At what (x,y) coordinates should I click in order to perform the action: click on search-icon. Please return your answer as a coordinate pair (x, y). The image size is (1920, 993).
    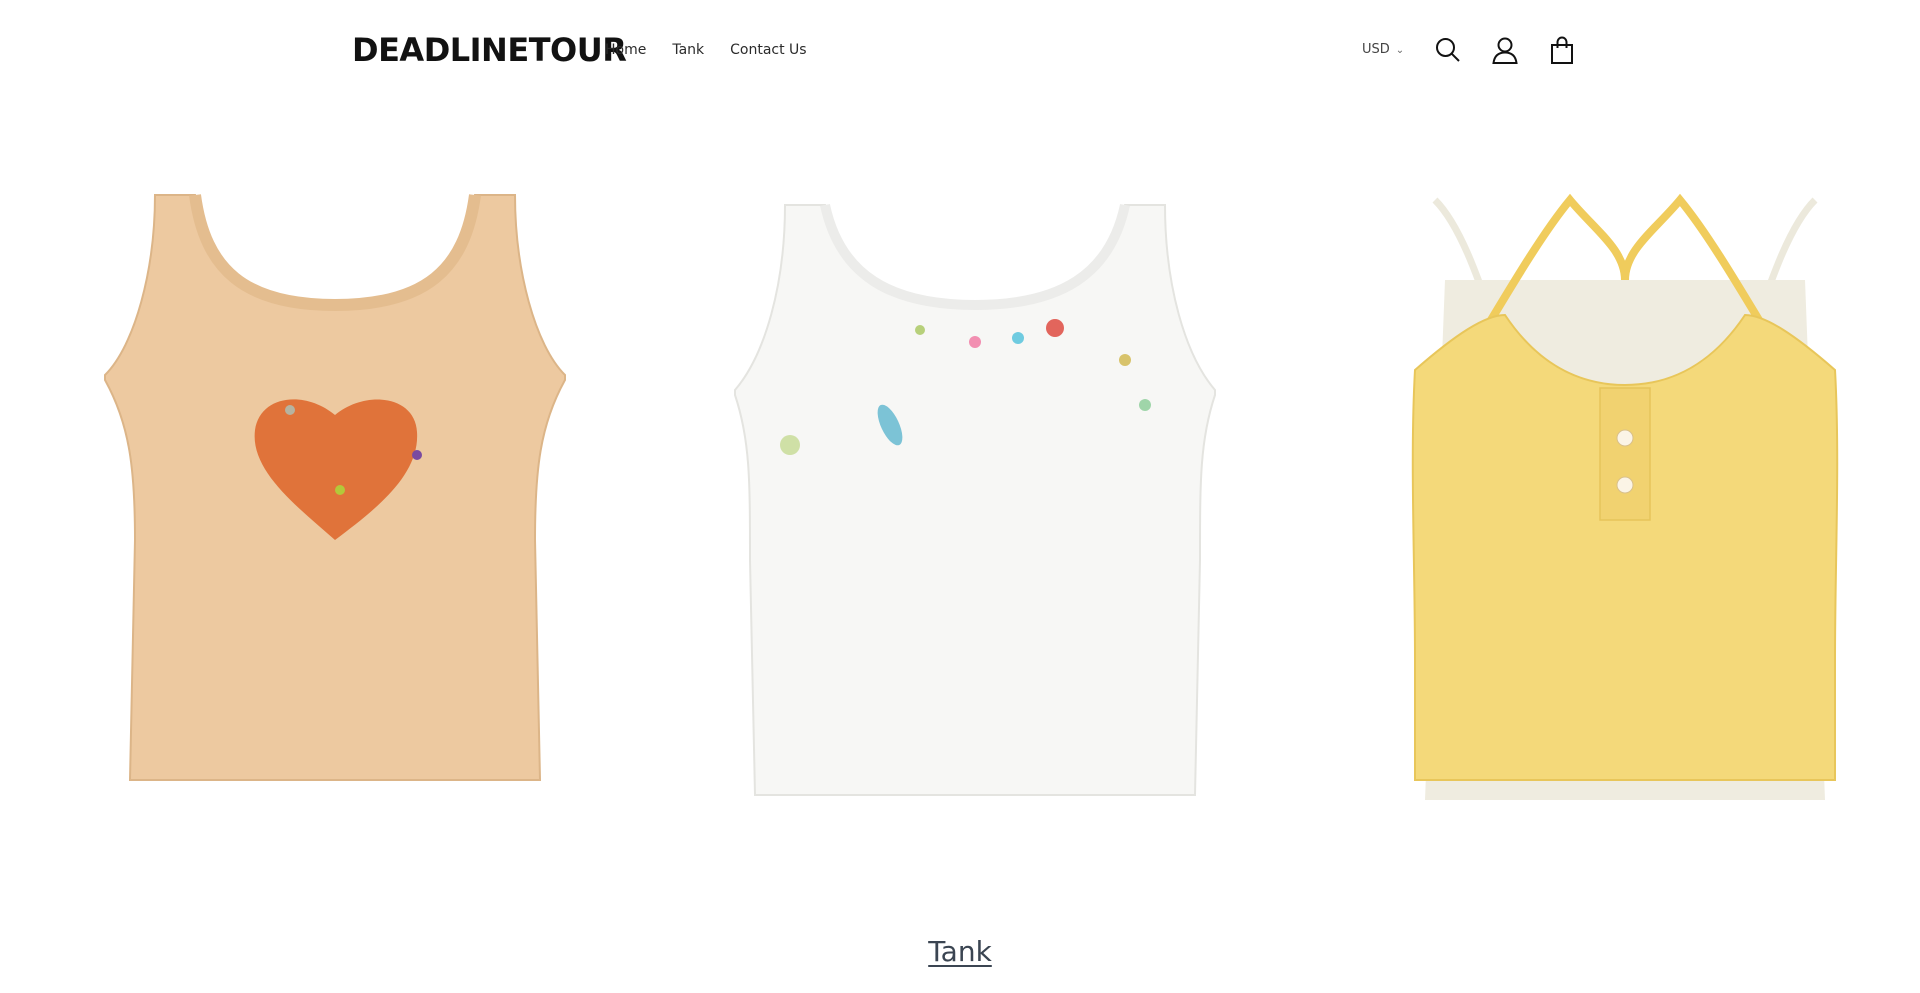
    Looking at the image, I should click on (1448, 50).